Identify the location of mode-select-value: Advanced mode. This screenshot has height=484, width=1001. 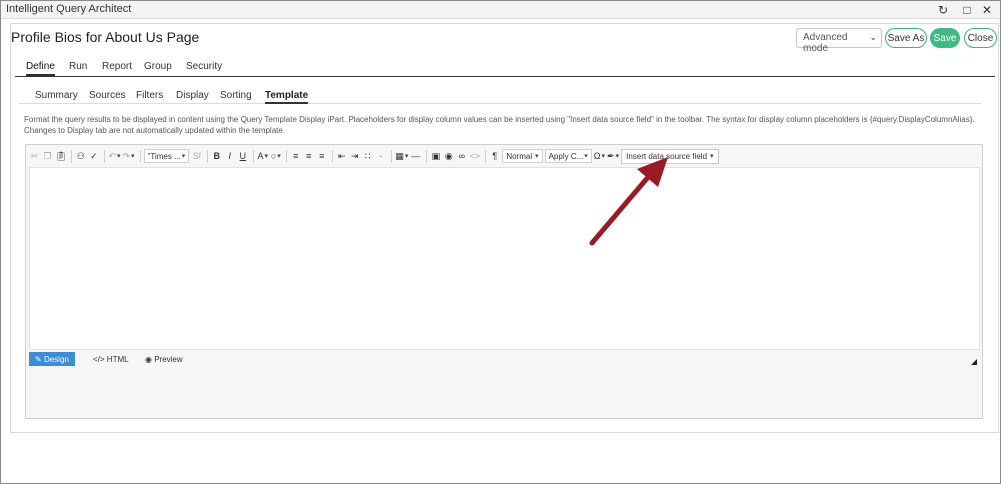
(825, 43).